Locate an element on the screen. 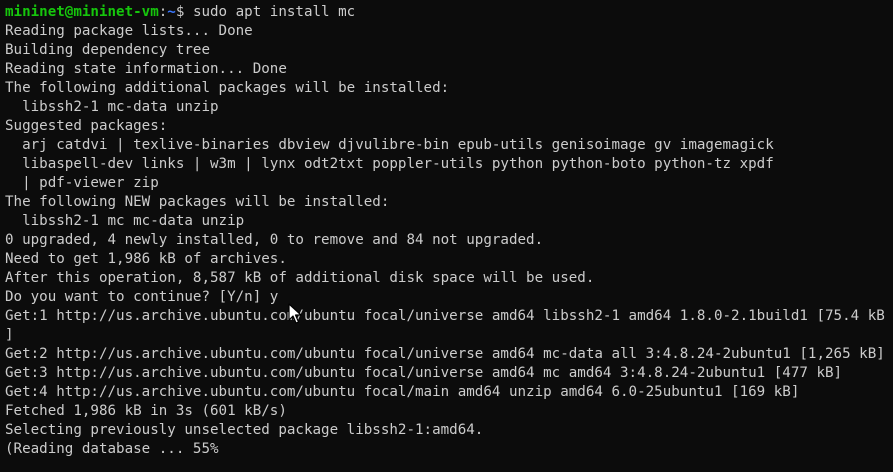 The height and width of the screenshot is (472, 893). output-line: Reading state information... Done is located at coordinates (146, 69).